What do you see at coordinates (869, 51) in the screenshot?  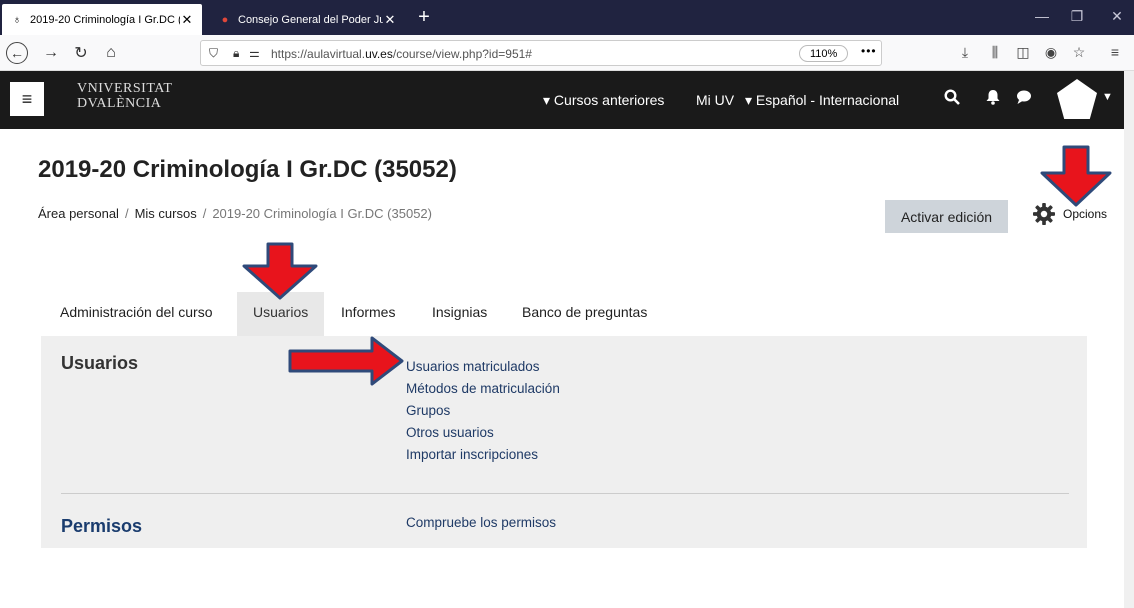 I see `page-actions-menu: •••` at bounding box center [869, 51].